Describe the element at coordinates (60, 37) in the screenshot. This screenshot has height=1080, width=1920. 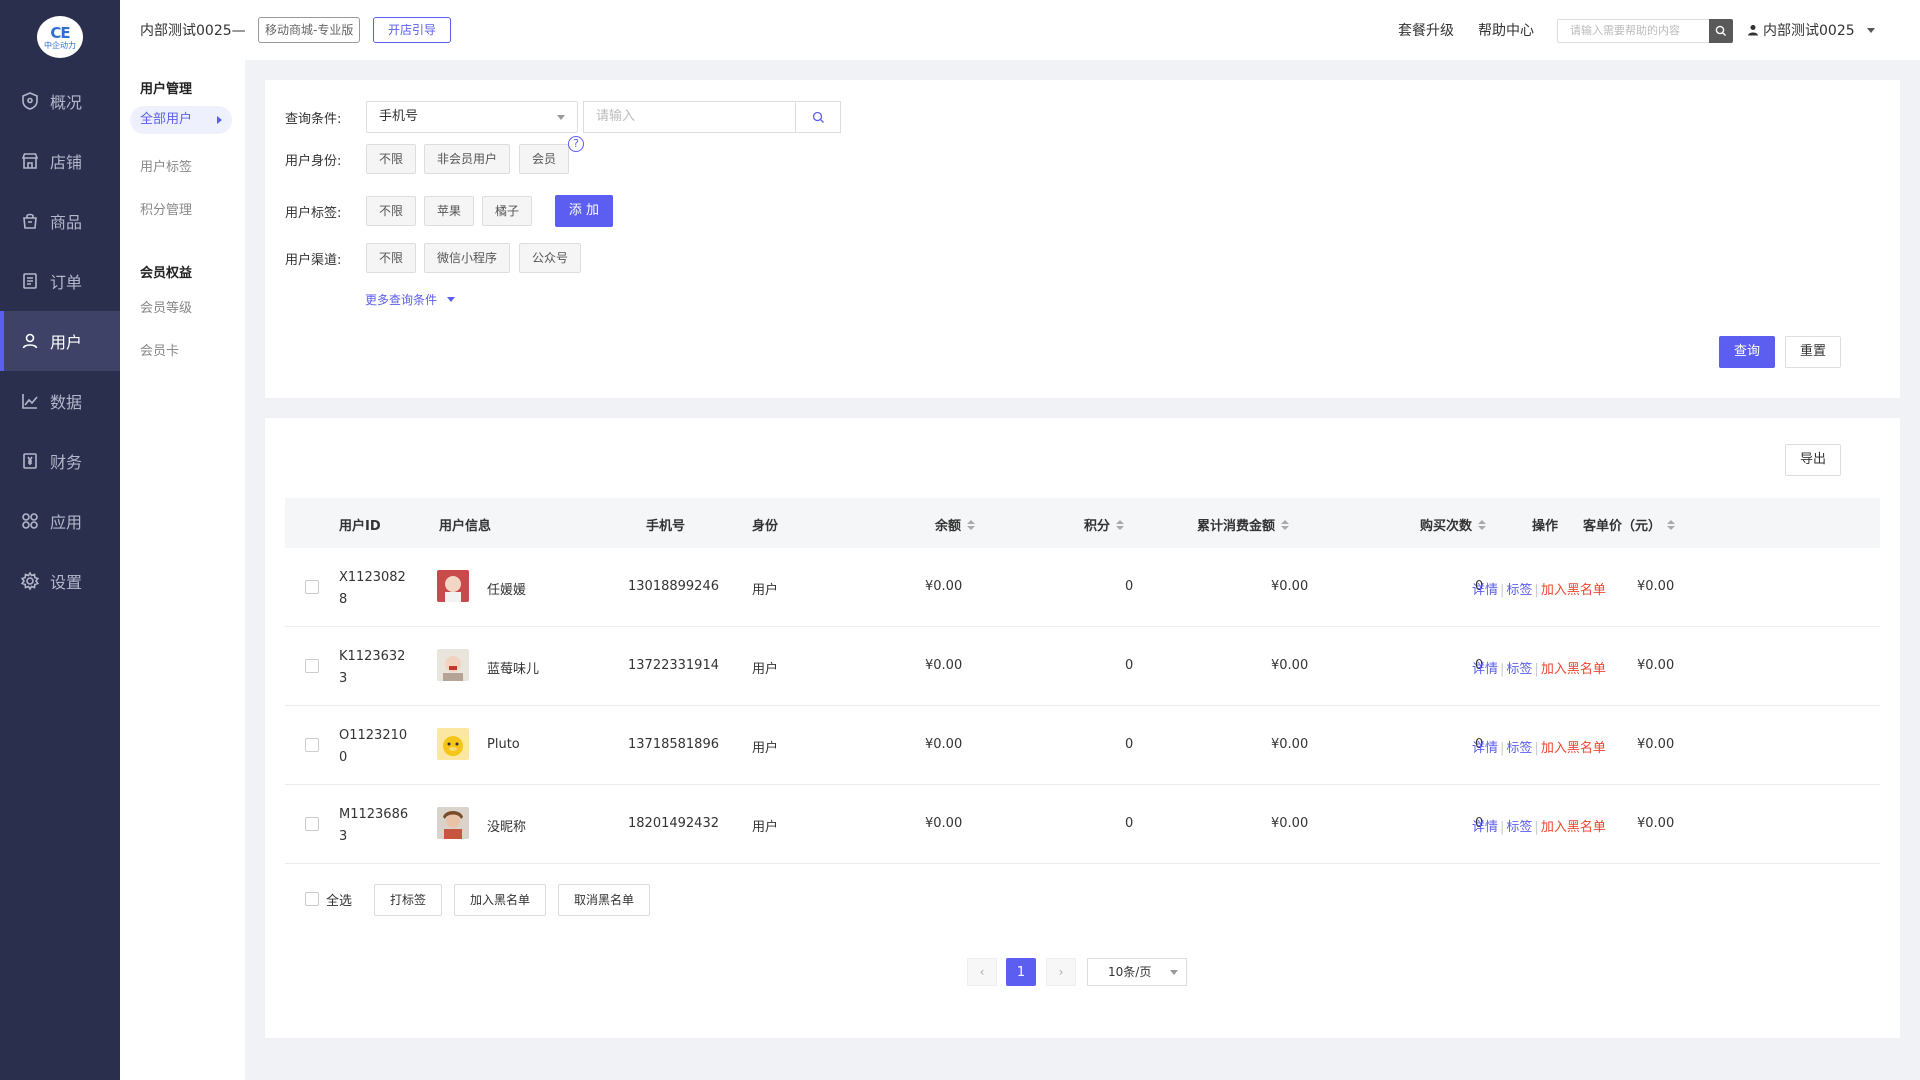
I see `brand-logo: CE 中企动力` at that location.